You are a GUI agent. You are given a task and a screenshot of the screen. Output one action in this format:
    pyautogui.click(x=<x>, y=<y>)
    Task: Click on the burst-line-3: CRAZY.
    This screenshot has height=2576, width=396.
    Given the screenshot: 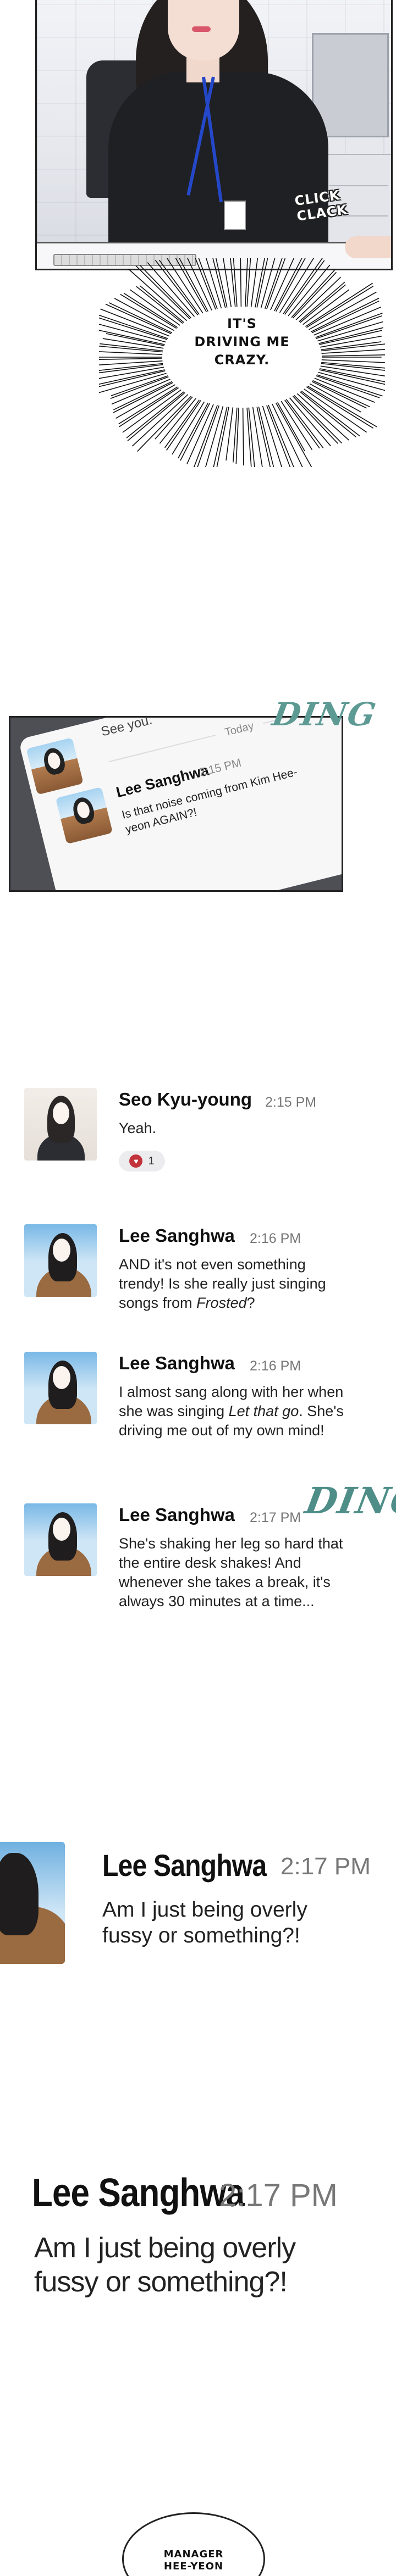 What is the action you would take?
    pyautogui.click(x=242, y=360)
    